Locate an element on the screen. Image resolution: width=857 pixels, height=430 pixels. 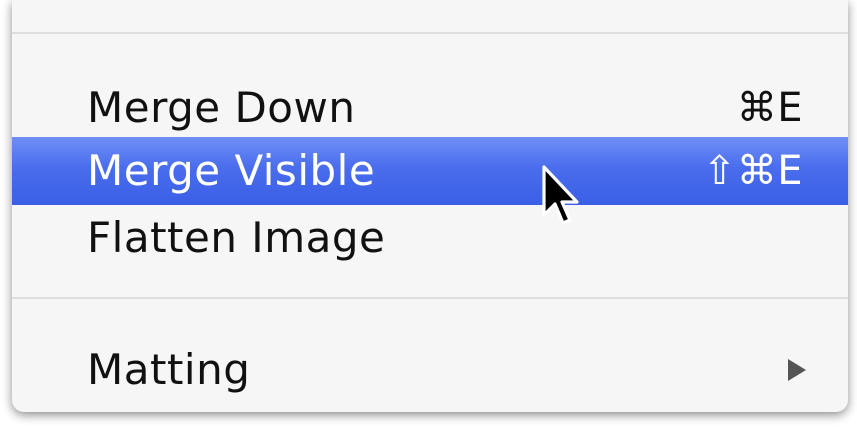
mouse-pointer-icon is located at coordinates (560, 195).